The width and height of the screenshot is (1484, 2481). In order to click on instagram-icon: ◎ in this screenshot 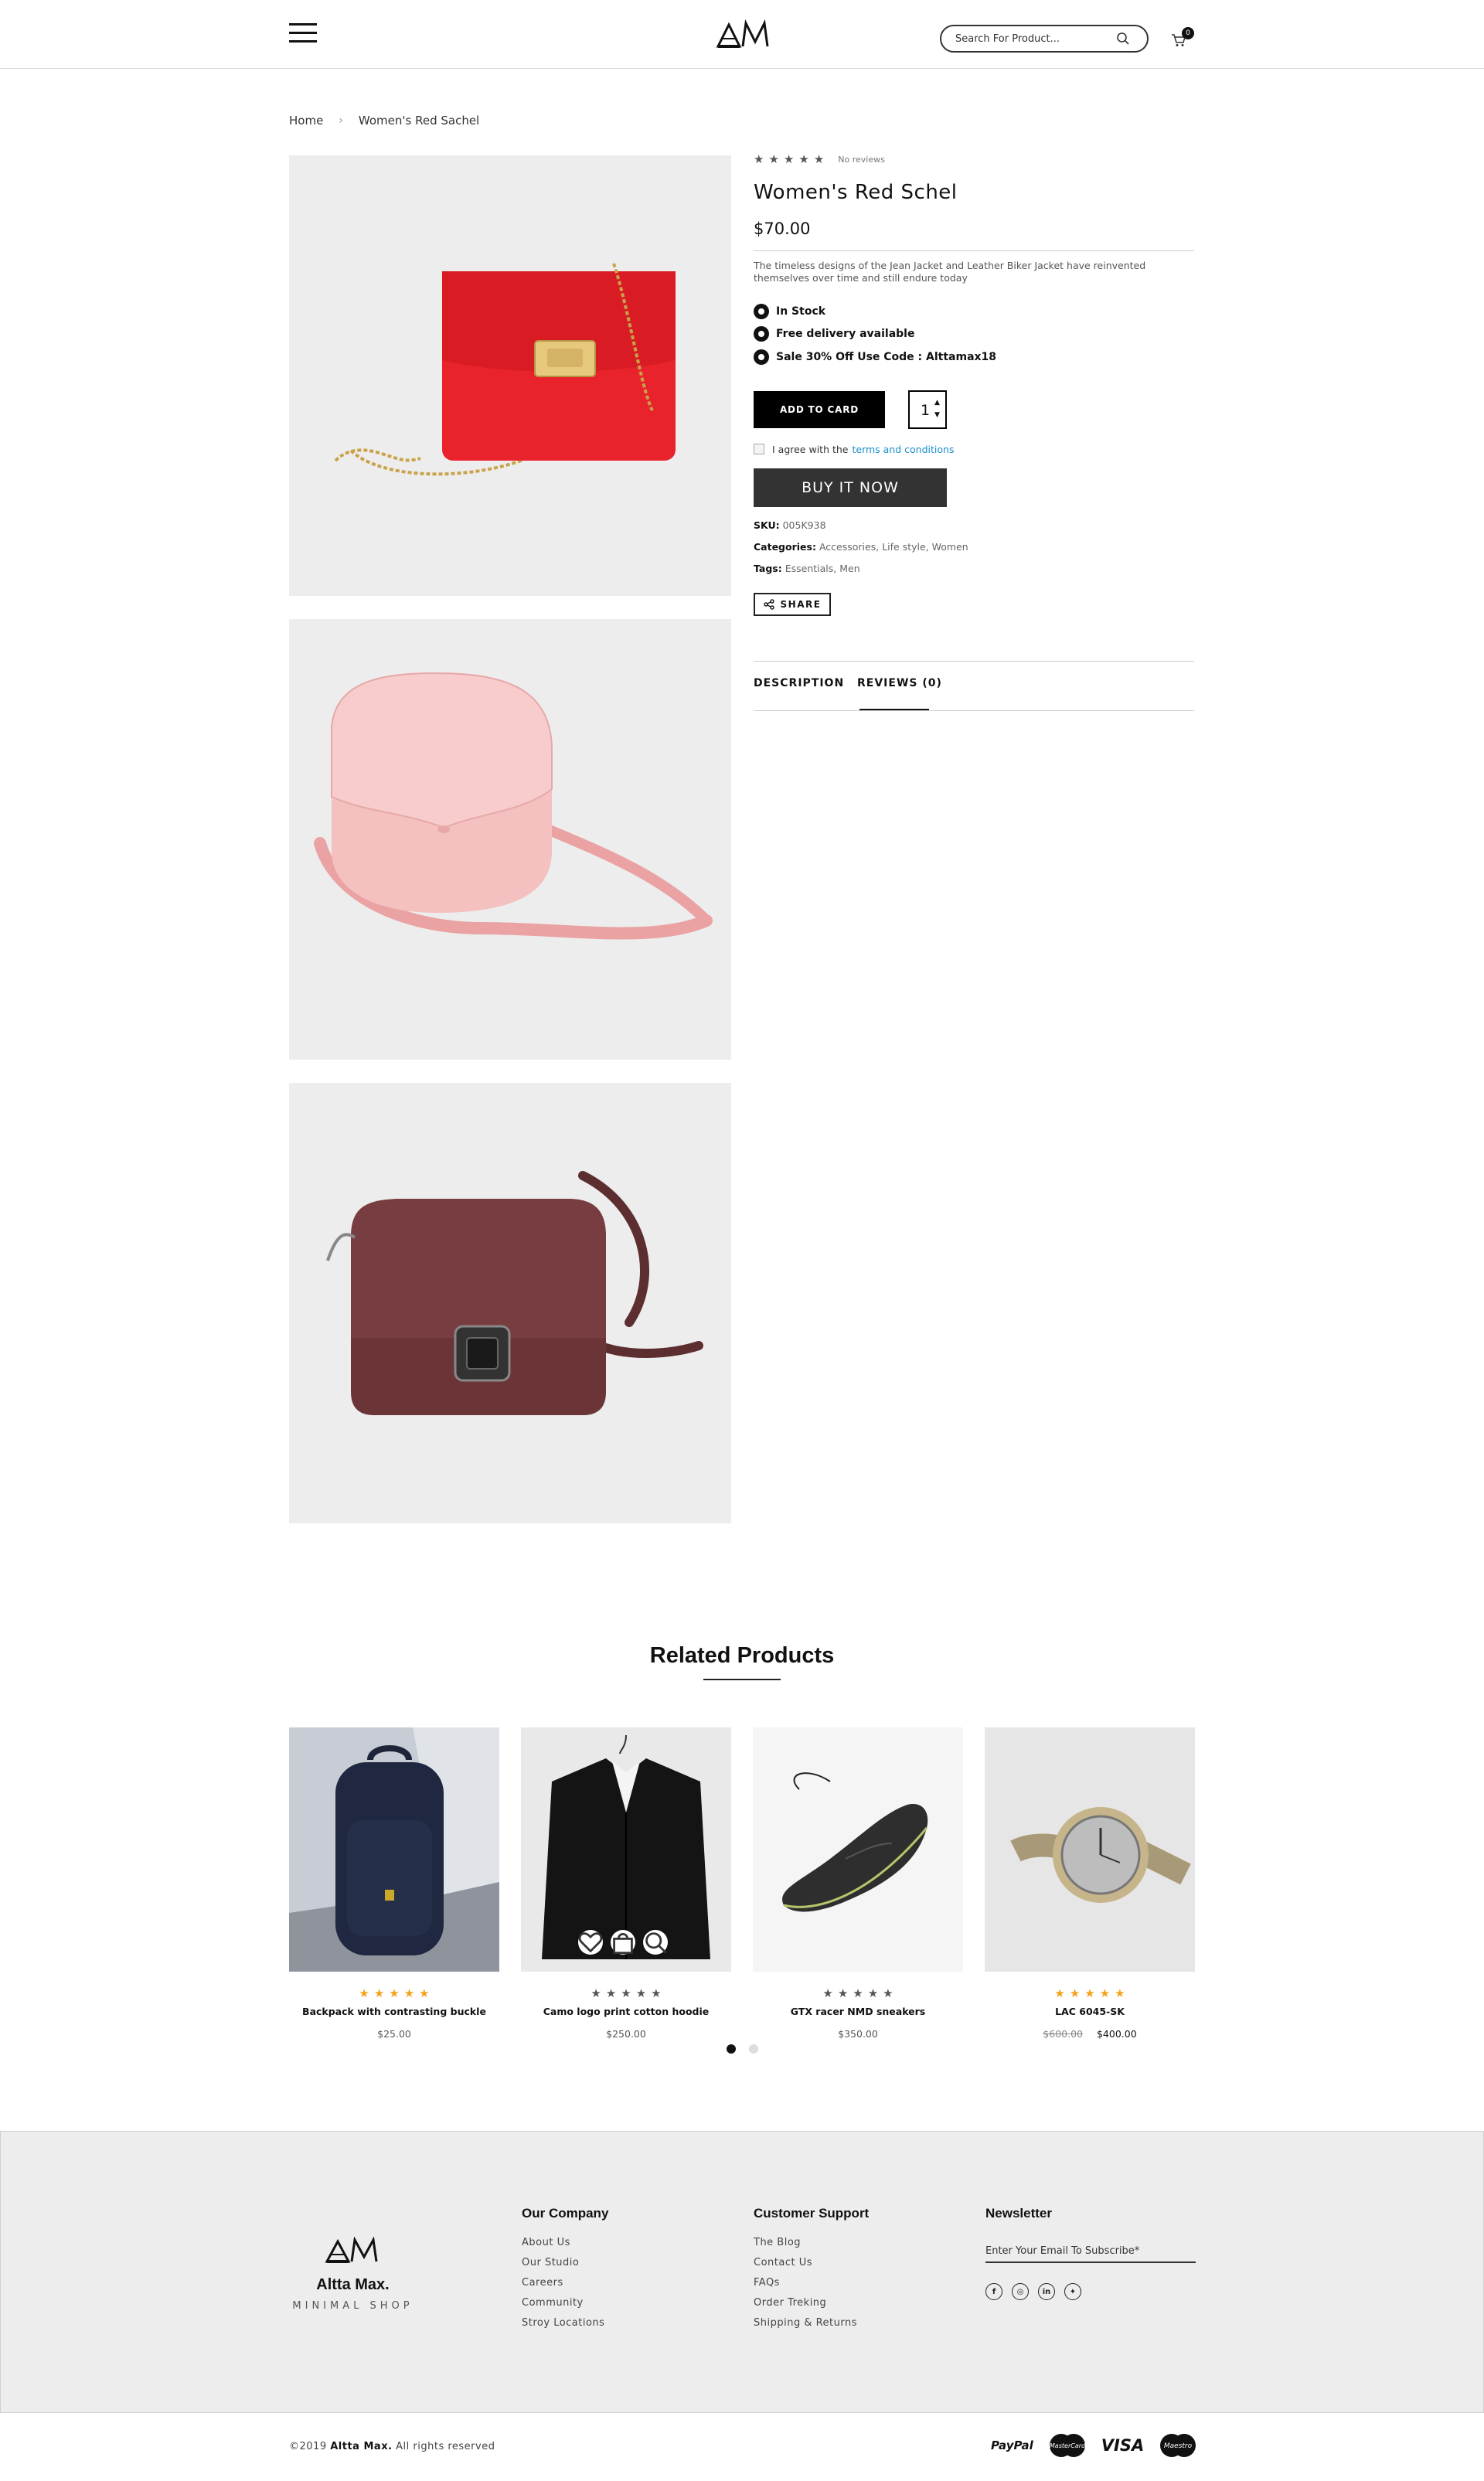, I will do `click(1020, 2291)`.